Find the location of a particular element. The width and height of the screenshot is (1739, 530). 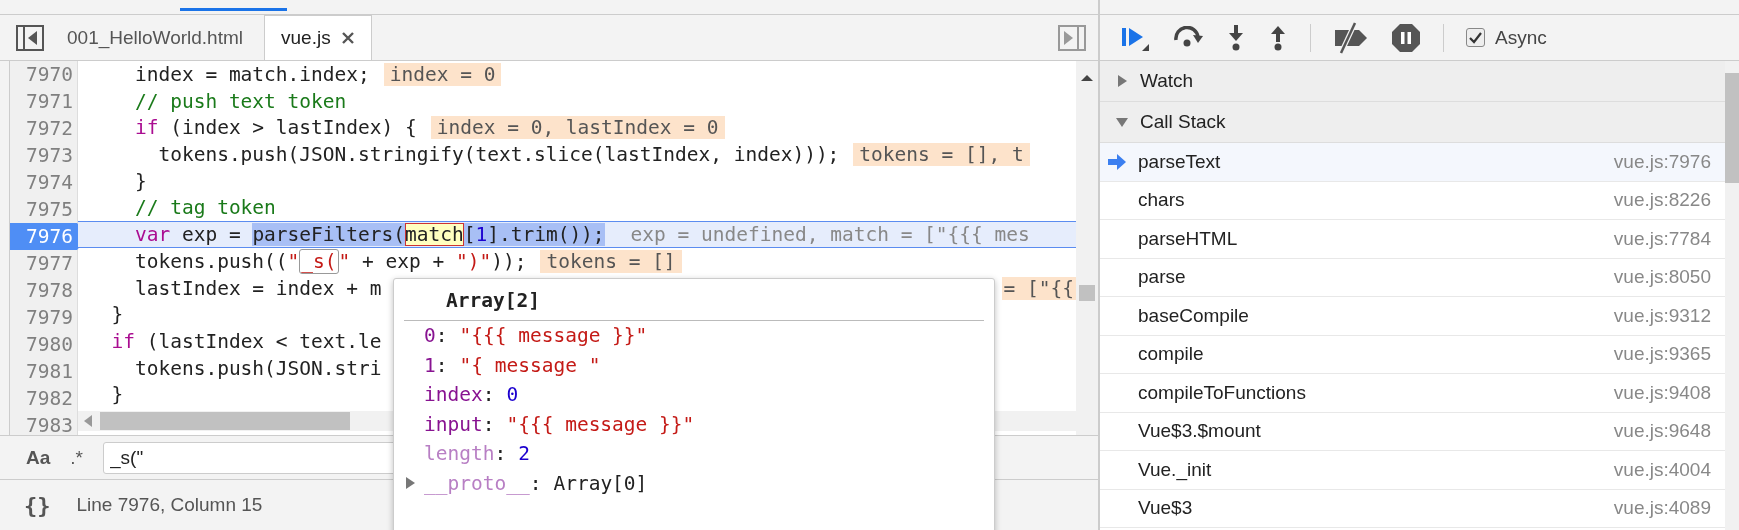

current-frame-icon is located at coordinates (1117, 161).